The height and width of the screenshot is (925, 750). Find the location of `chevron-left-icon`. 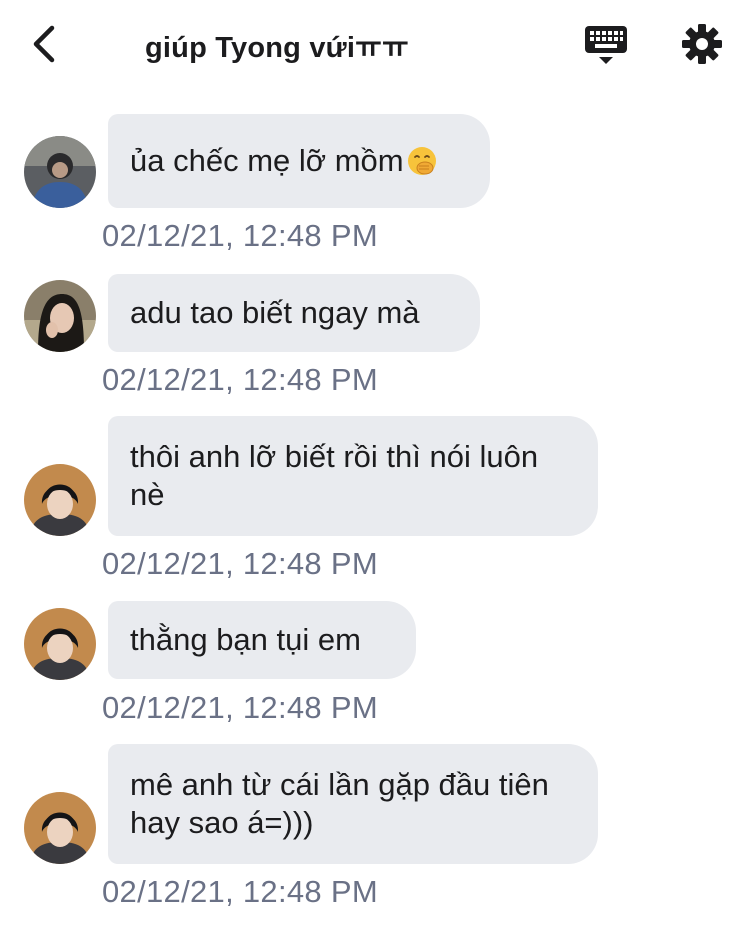

chevron-left-icon is located at coordinates (44, 44).